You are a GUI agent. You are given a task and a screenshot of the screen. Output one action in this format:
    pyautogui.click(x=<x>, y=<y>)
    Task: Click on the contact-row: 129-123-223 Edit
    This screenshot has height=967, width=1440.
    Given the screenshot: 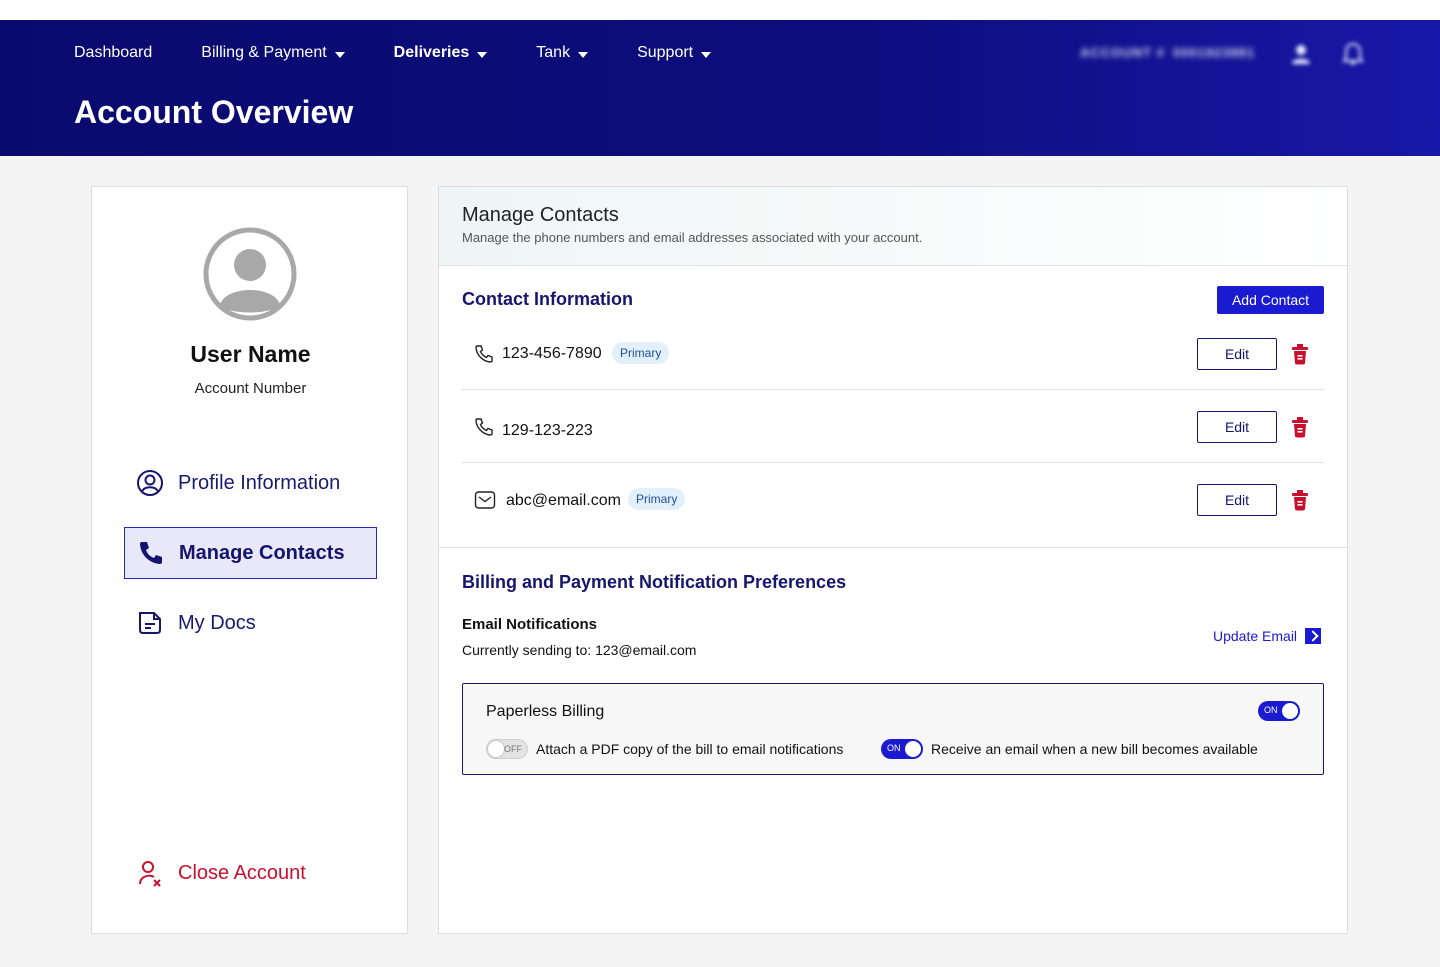 What is the action you would take?
    pyautogui.click(x=893, y=426)
    